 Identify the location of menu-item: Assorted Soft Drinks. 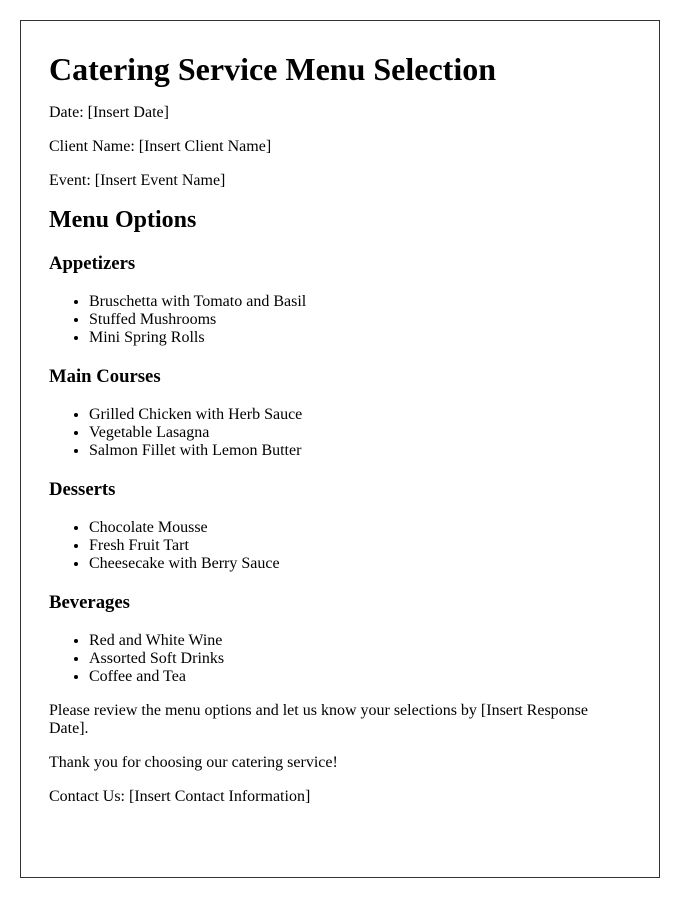
(360, 659).